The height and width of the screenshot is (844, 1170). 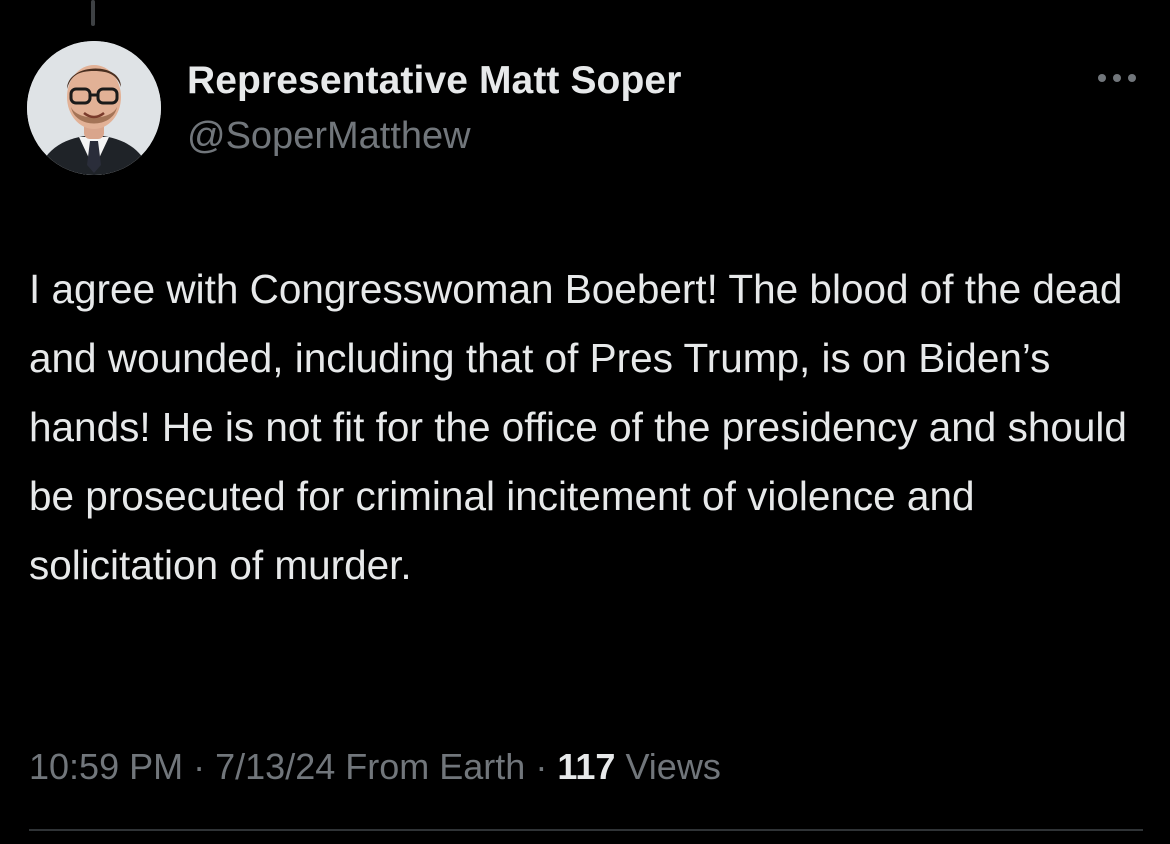 What do you see at coordinates (1117, 78) in the screenshot?
I see `more-horizontal-icon` at bounding box center [1117, 78].